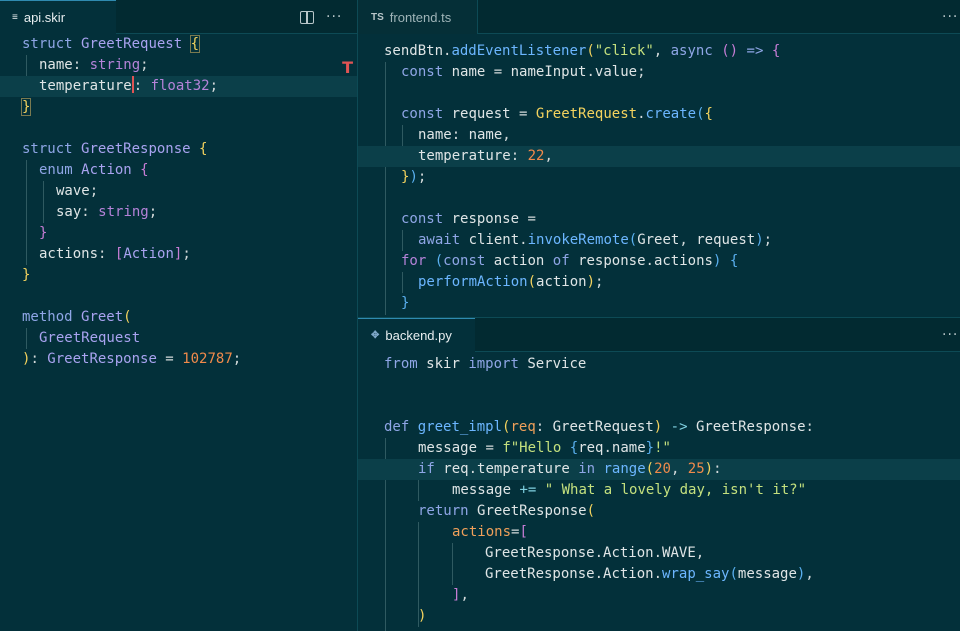  I want to click on code-line: wave;, so click(77, 191).